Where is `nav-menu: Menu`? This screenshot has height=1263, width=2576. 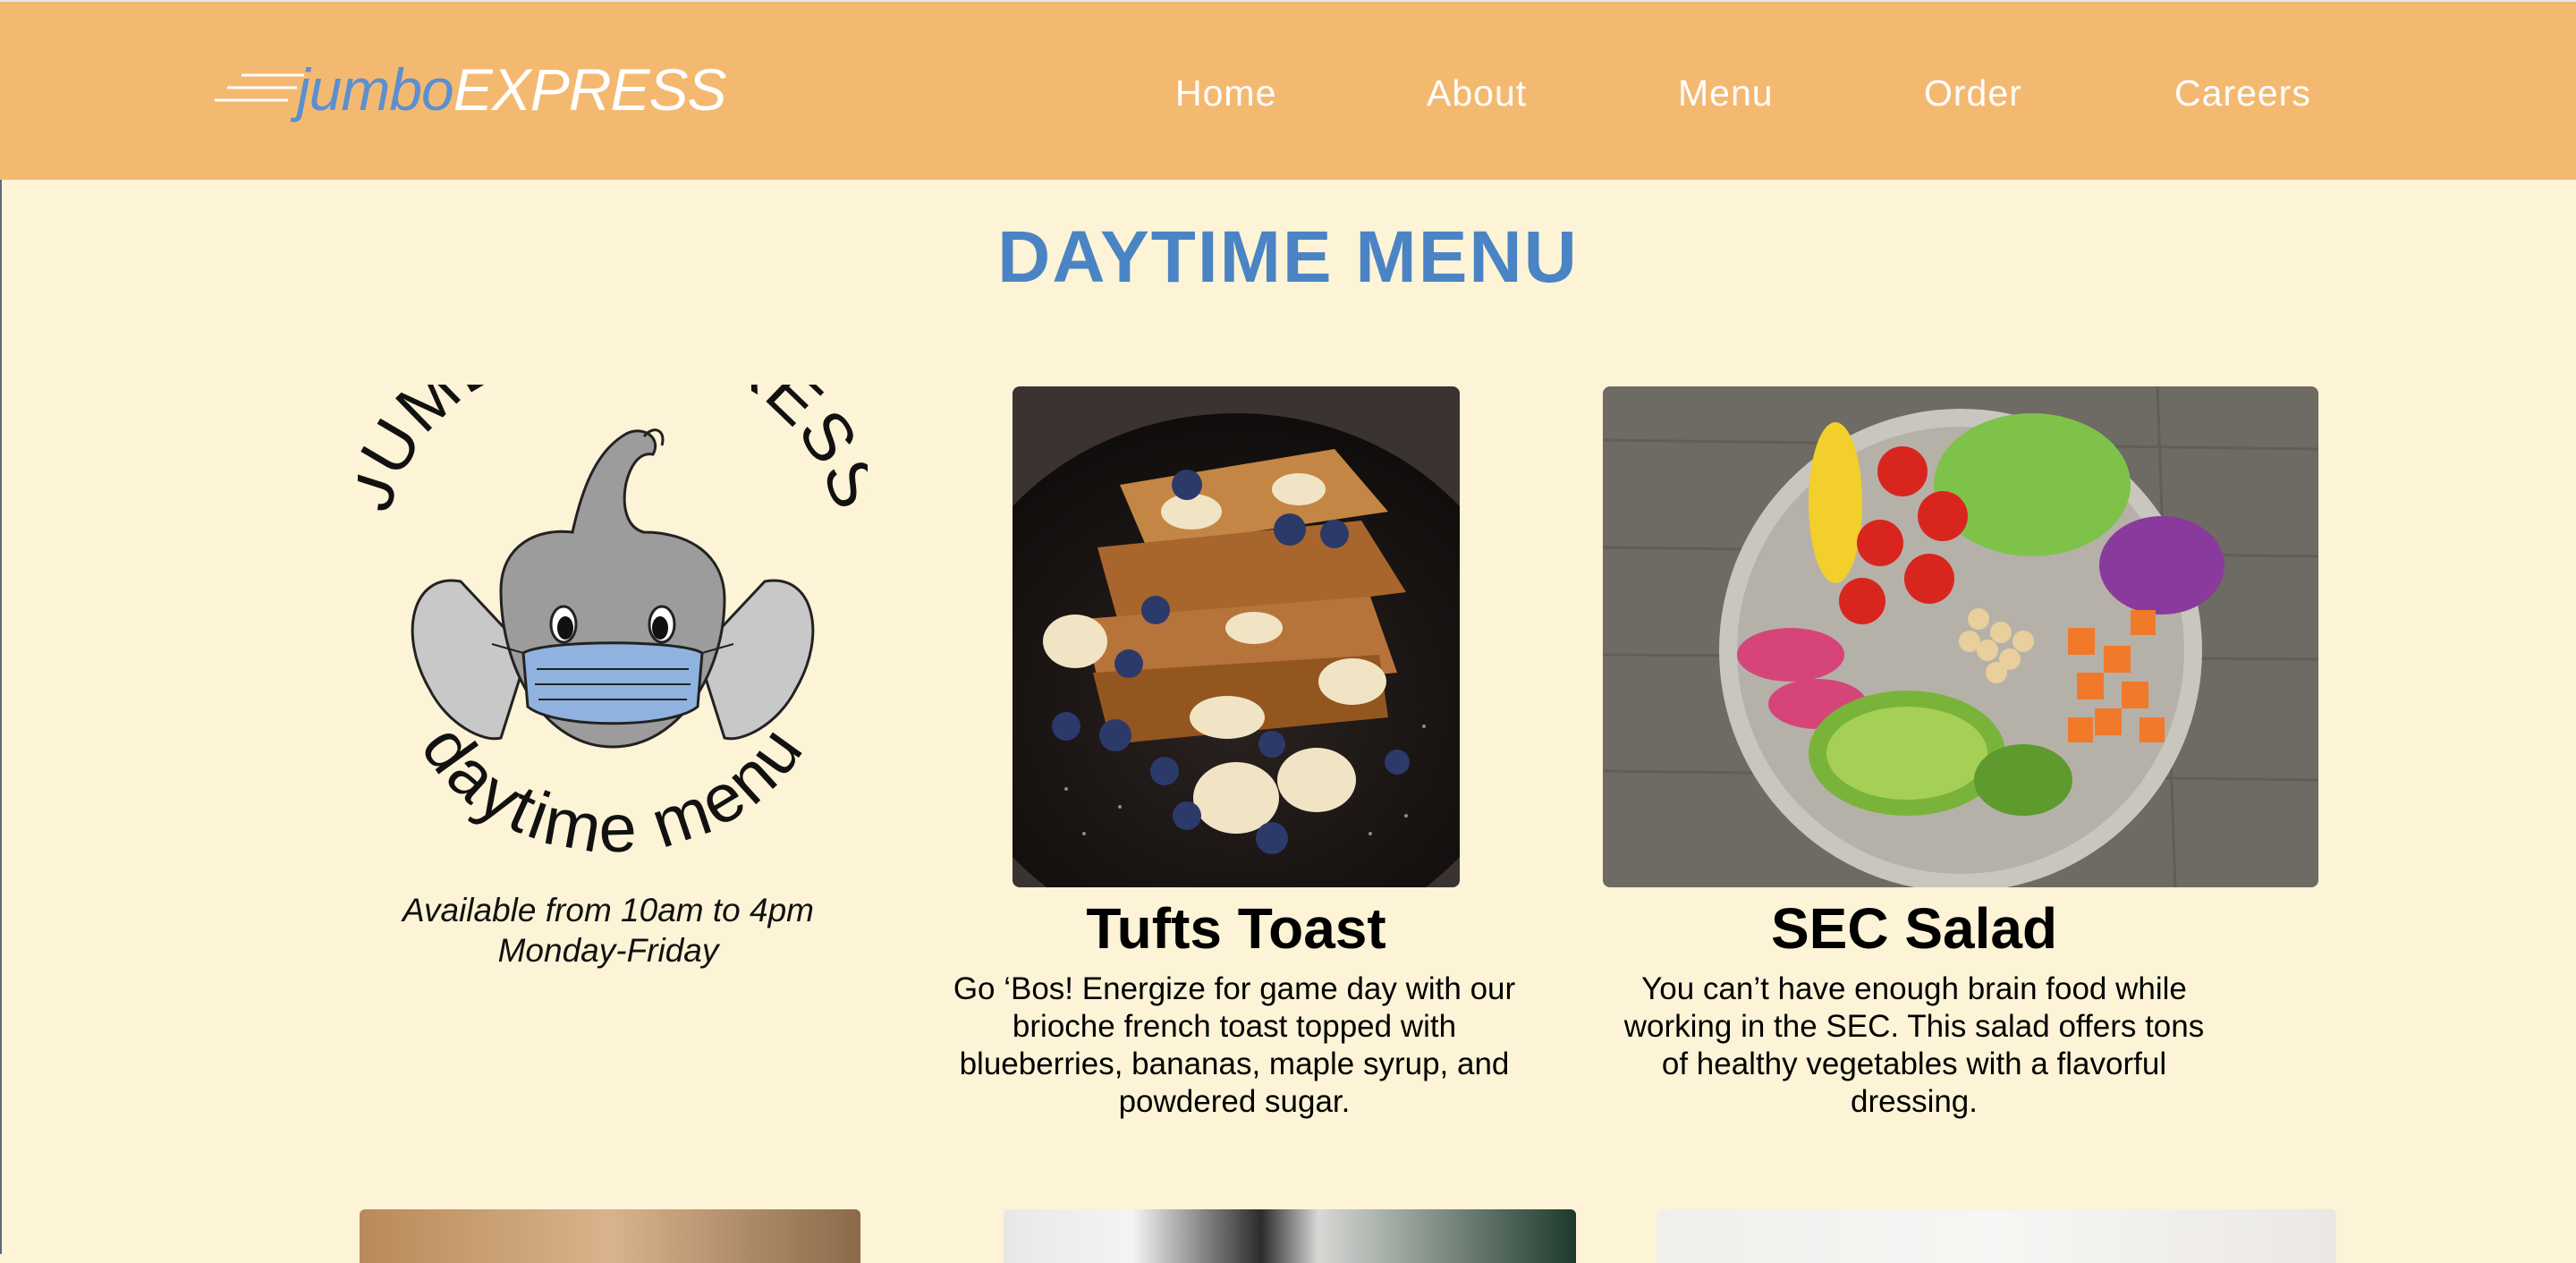 nav-menu: Menu is located at coordinates (1726, 93).